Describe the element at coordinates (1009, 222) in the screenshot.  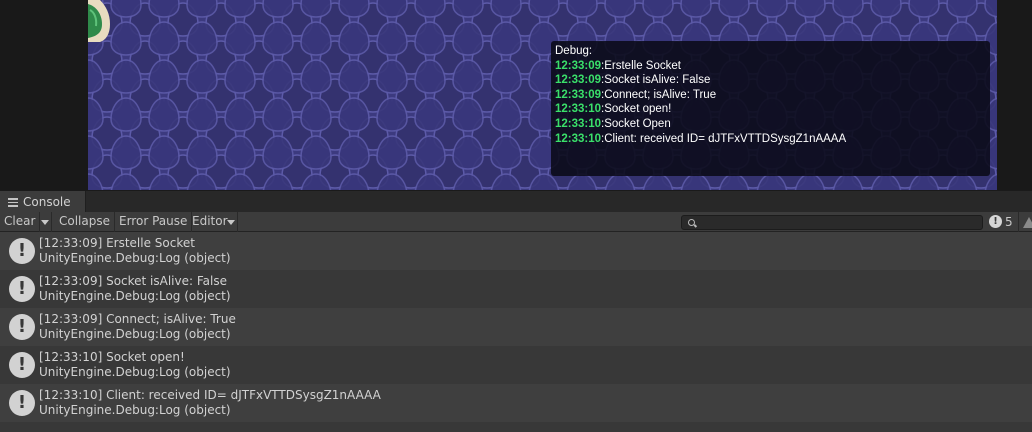
I see `info-count: 5` at that location.